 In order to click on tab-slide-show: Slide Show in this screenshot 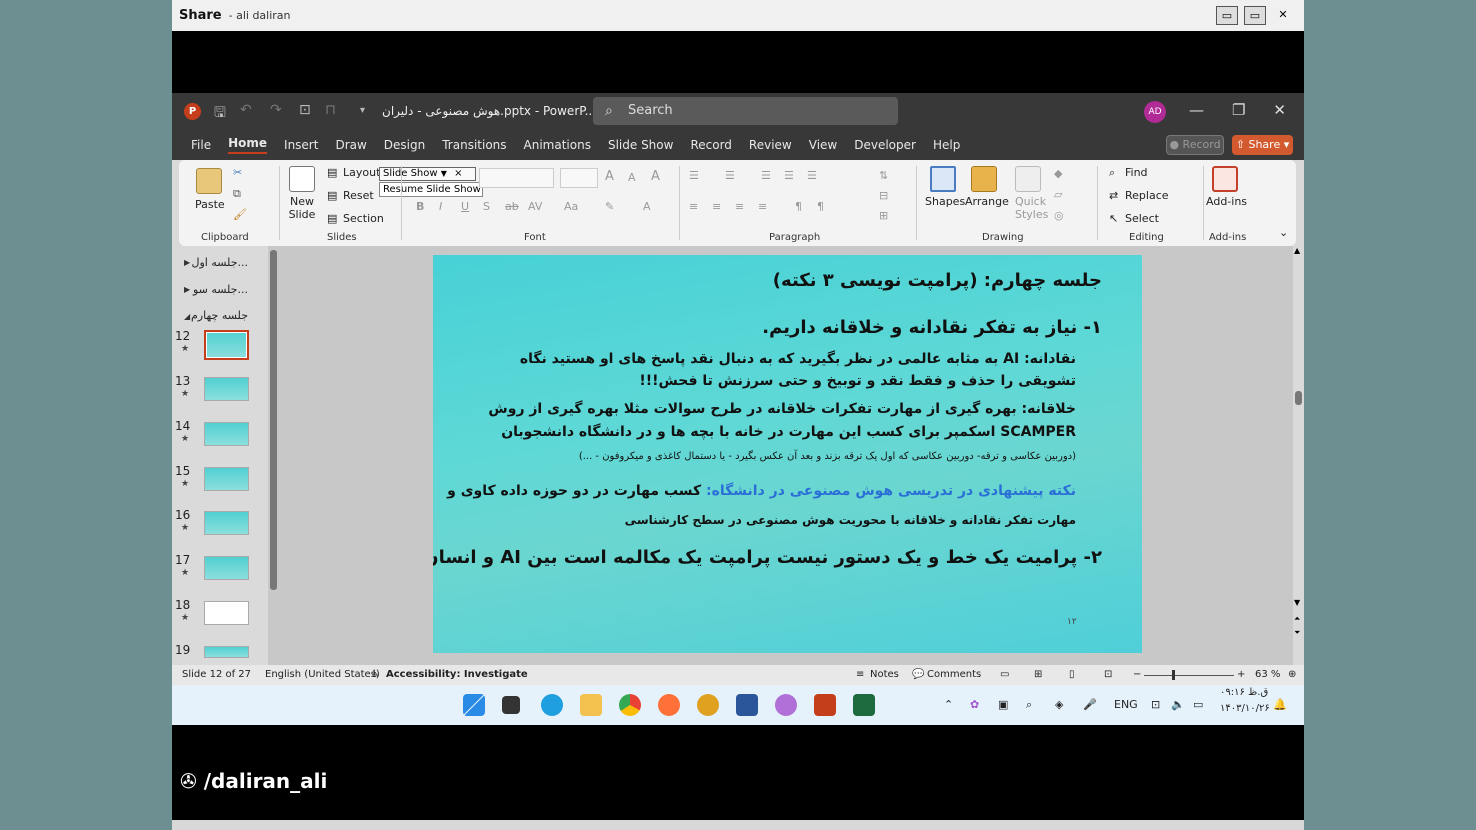, I will do `click(640, 145)`.